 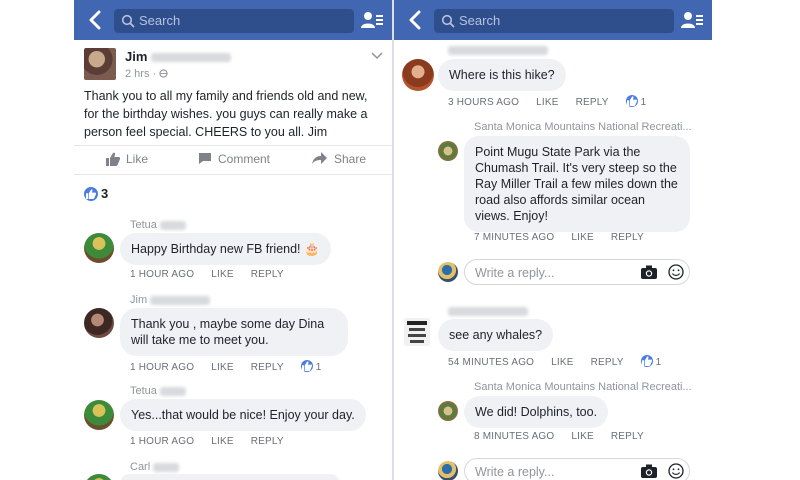 I want to click on share-label: Share, so click(x=350, y=159).